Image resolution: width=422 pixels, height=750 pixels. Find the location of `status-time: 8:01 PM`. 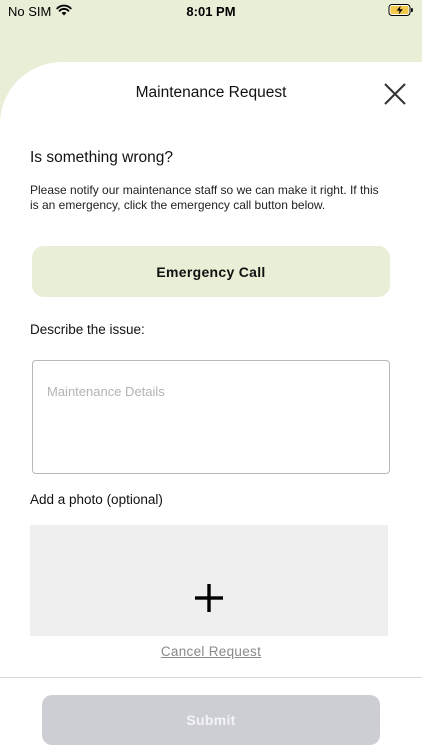

status-time: 8:01 PM is located at coordinates (211, 11).